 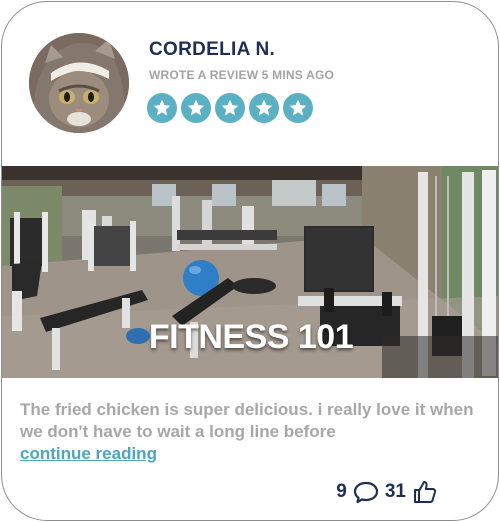 I want to click on author-name: CORDELIA N., so click(x=212, y=50).